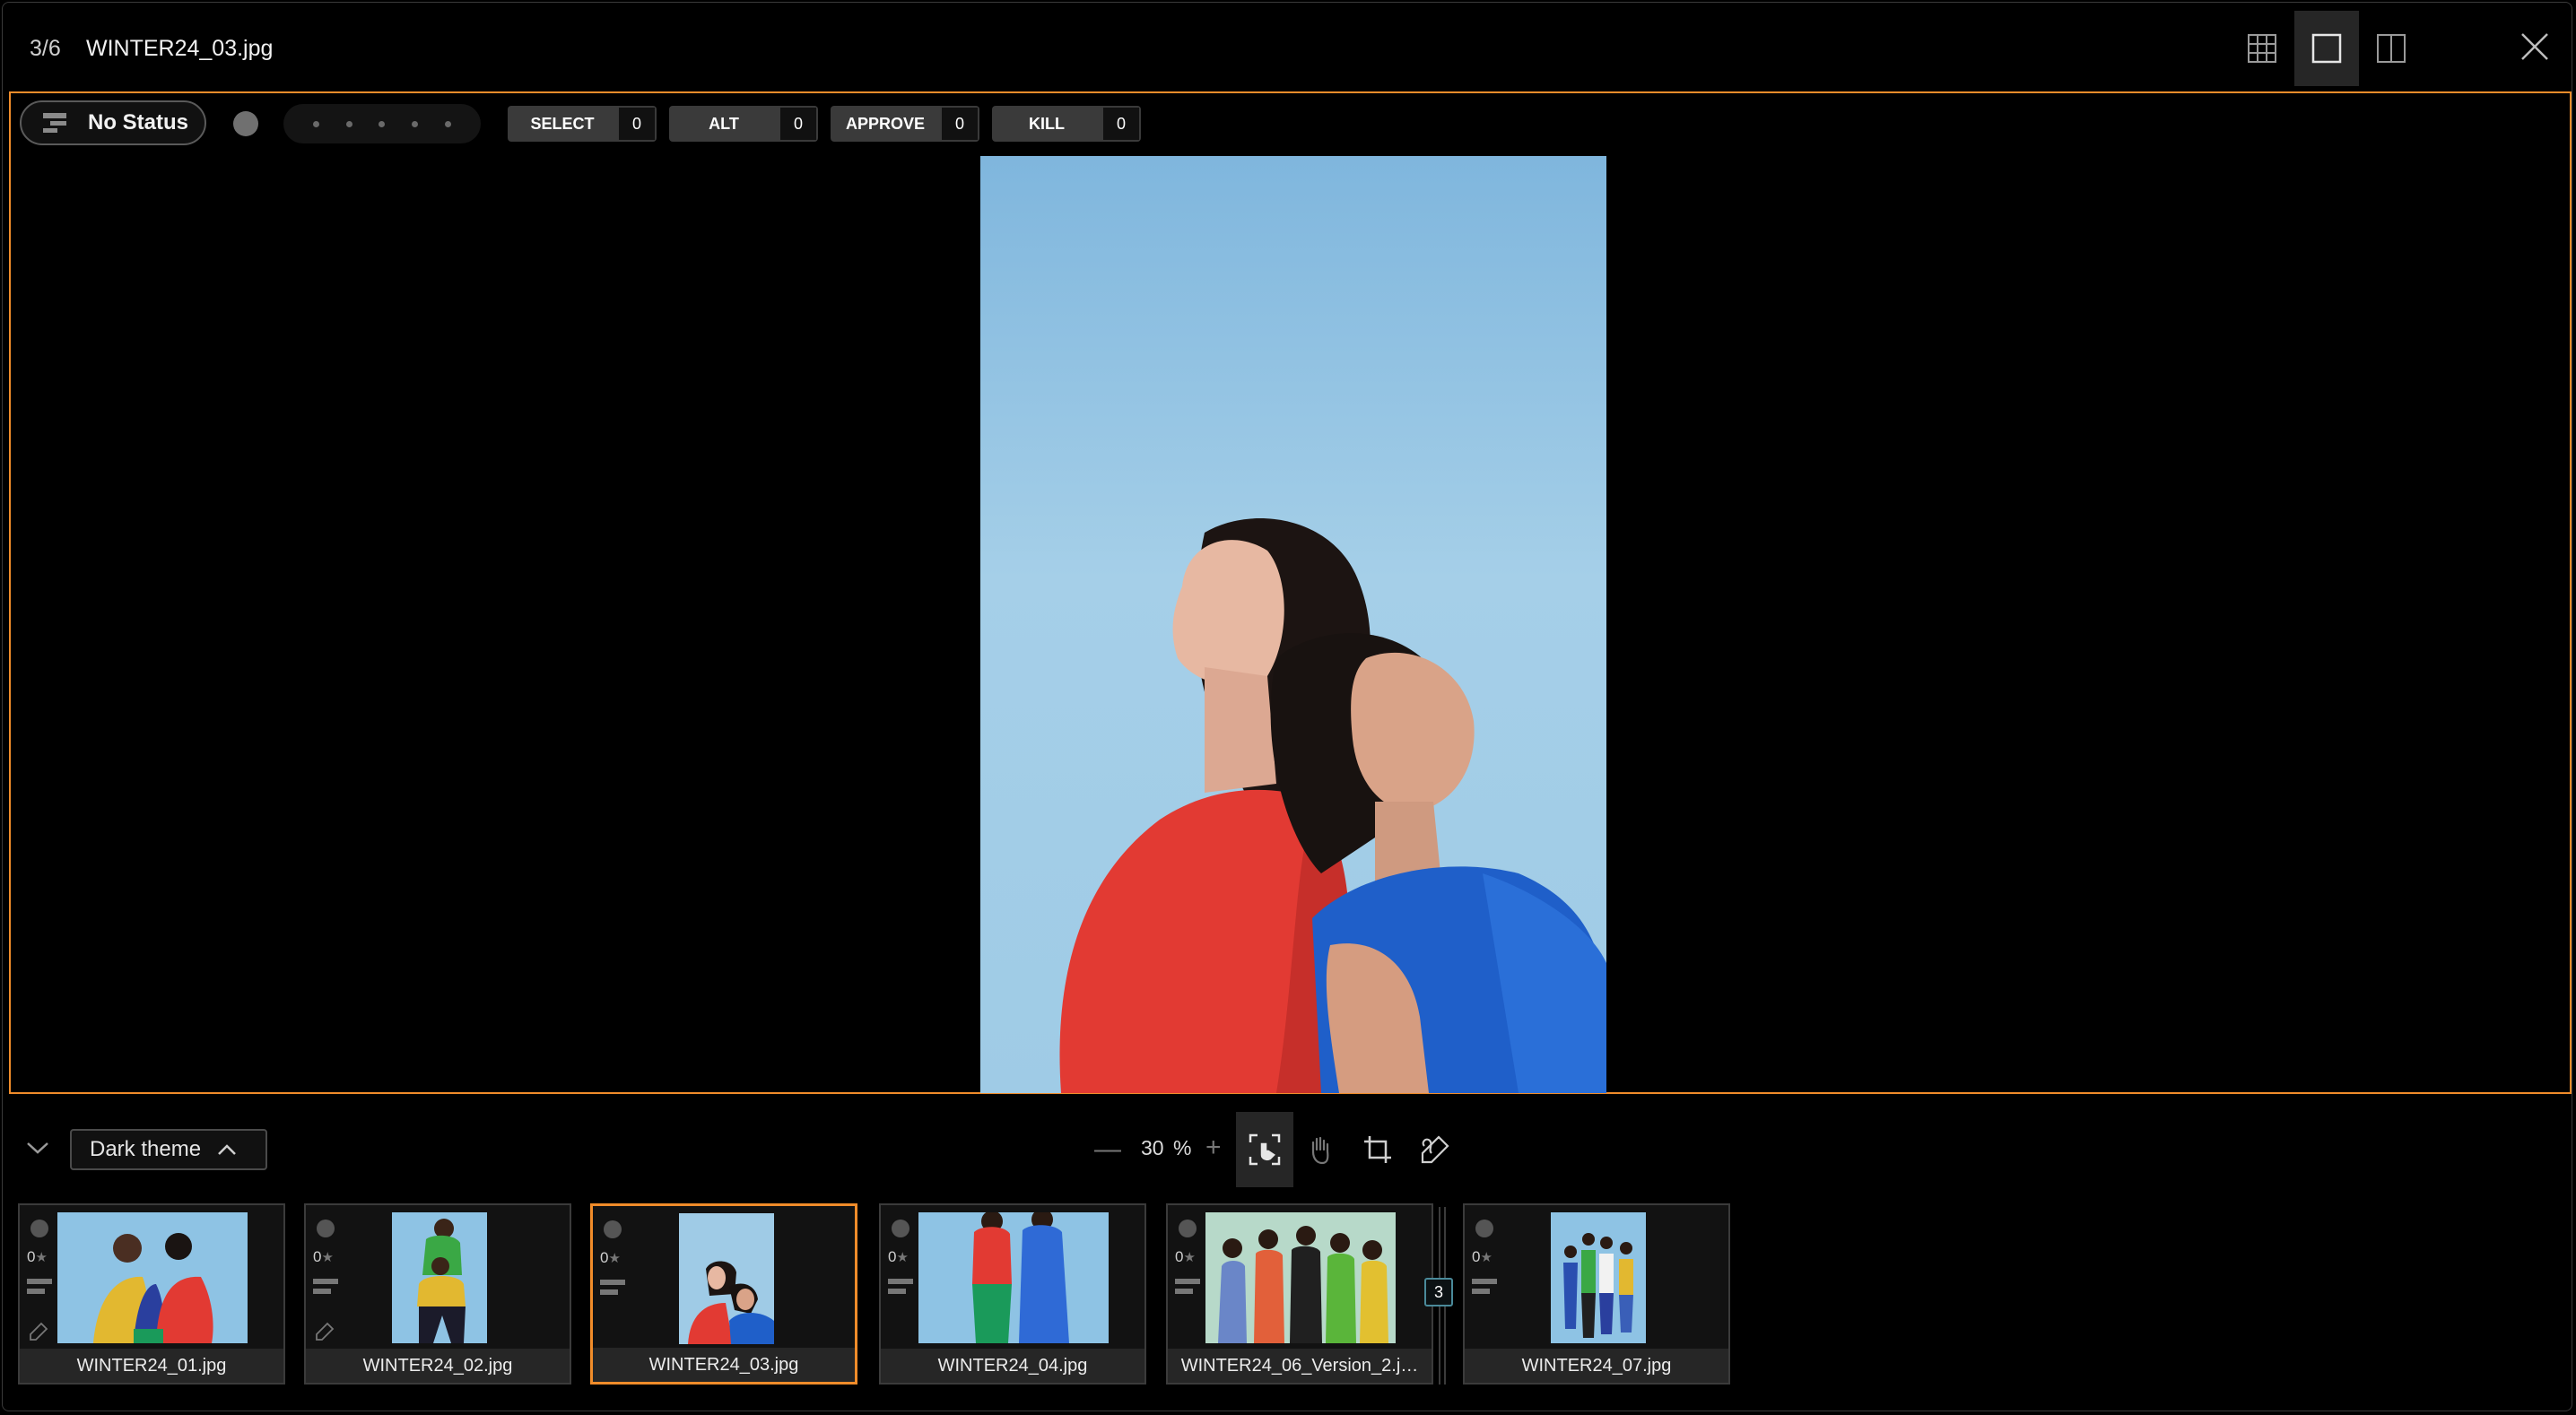 Image resolution: width=2576 pixels, height=1415 pixels. What do you see at coordinates (438, 1366) in the screenshot?
I see `thumb-filename: WINTER24_02.jpg` at bounding box center [438, 1366].